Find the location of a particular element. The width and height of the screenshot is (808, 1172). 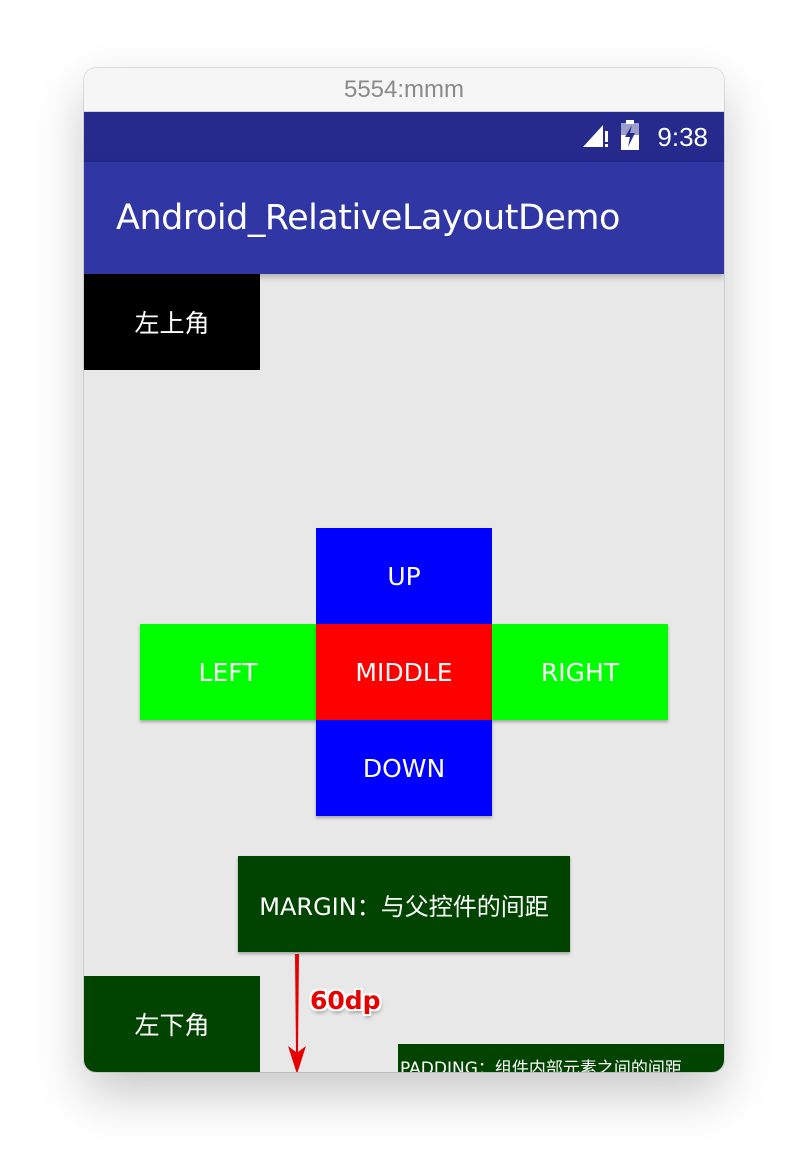

down-button: DOWN is located at coordinates (404, 768).